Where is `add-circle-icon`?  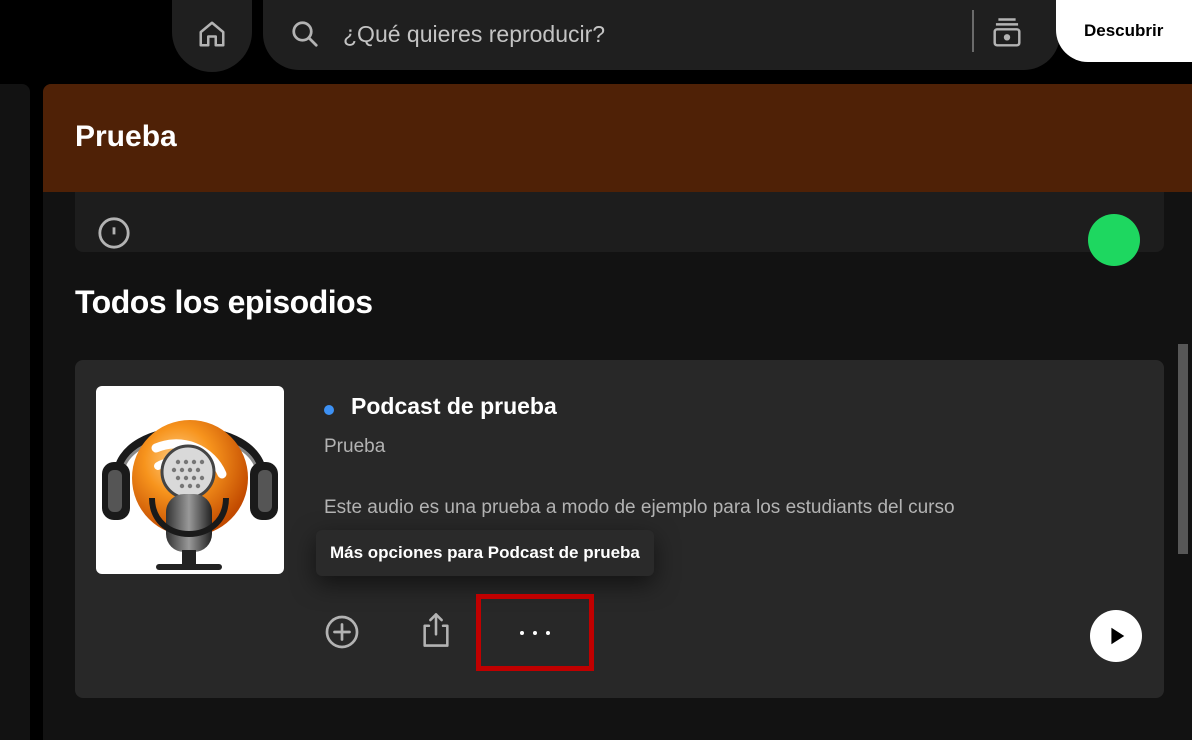 add-circle-icon is located at coordinates (342, 632).